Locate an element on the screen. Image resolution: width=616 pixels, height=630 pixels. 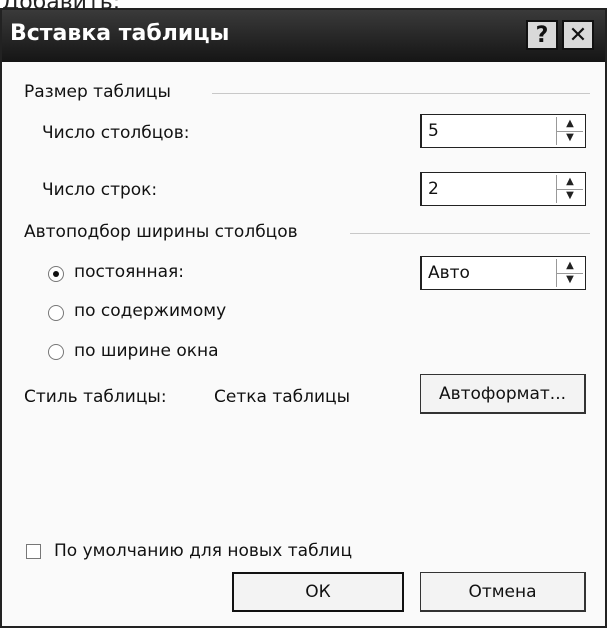
cancel-button: Отмена is located at coordinates (503, 592).